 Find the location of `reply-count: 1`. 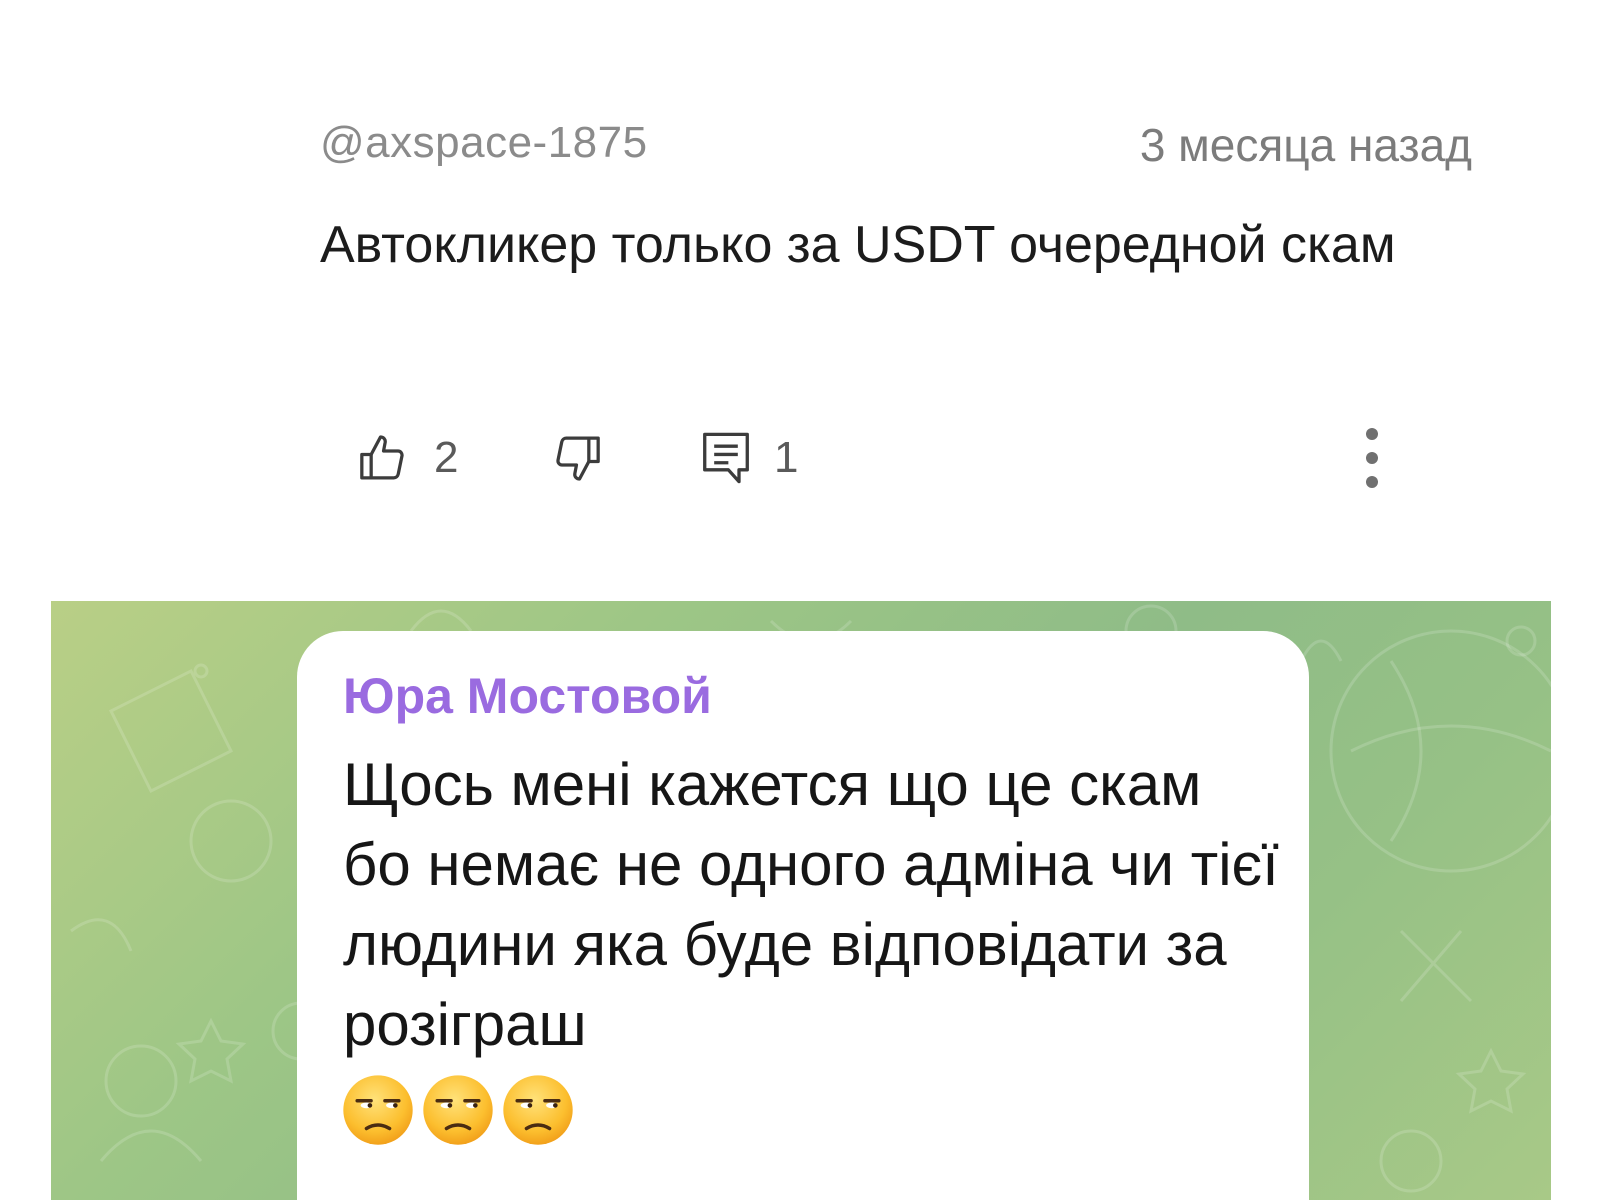

reply-count: 1 is located at coordinates (786, 457).